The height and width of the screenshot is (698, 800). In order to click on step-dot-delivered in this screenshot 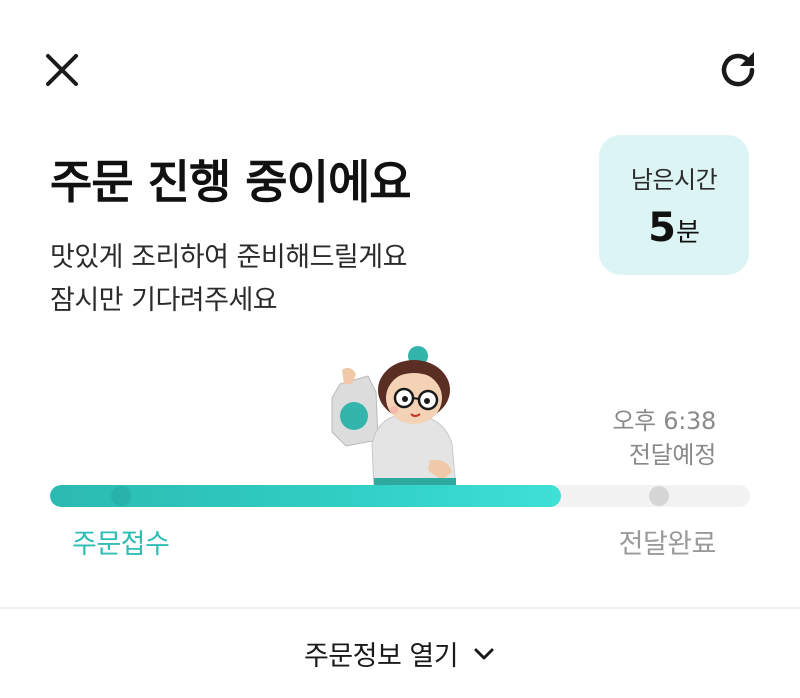, I will do `click(659, 496)`.